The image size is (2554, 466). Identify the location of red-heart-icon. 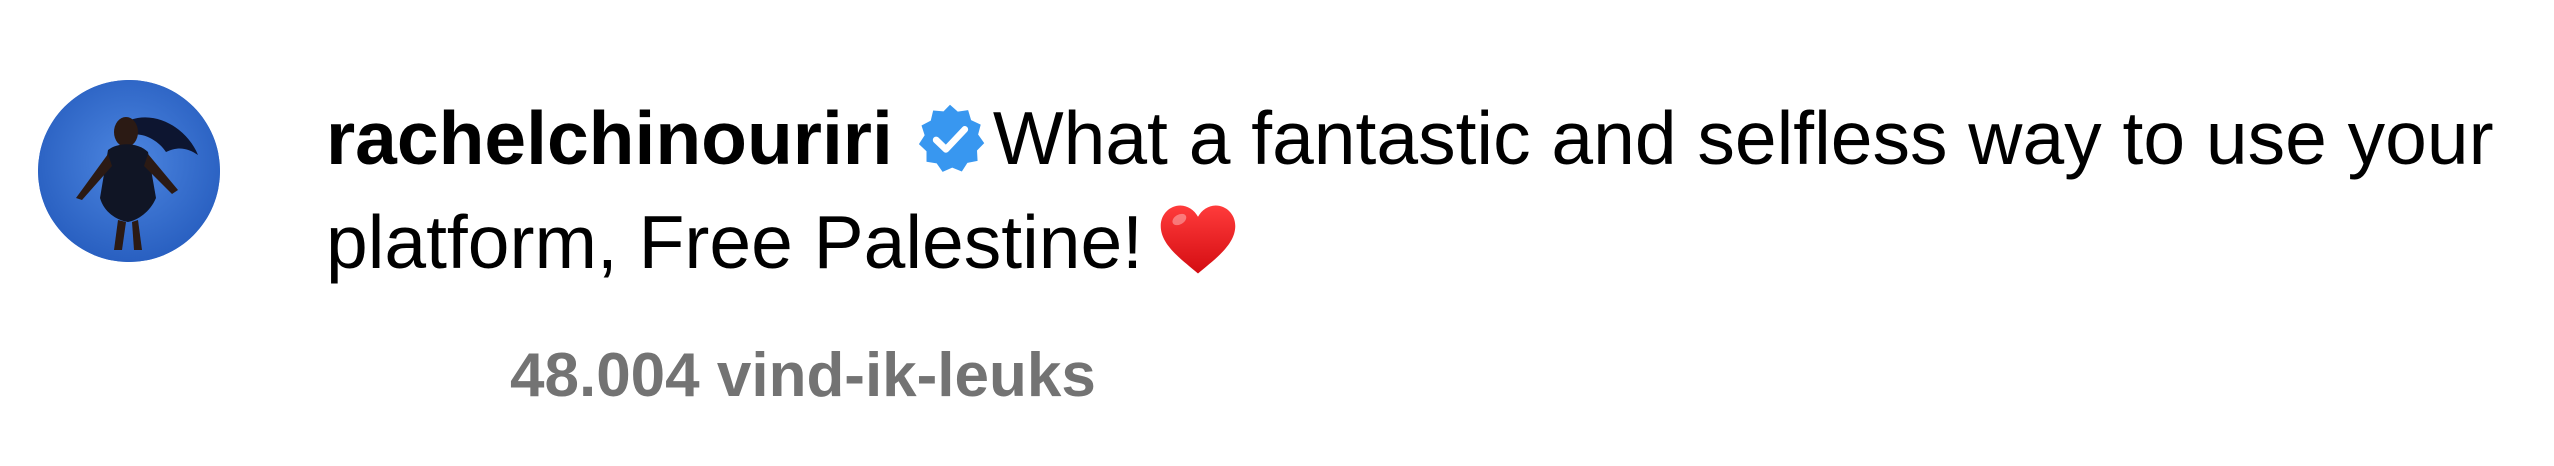
(1198, 240).